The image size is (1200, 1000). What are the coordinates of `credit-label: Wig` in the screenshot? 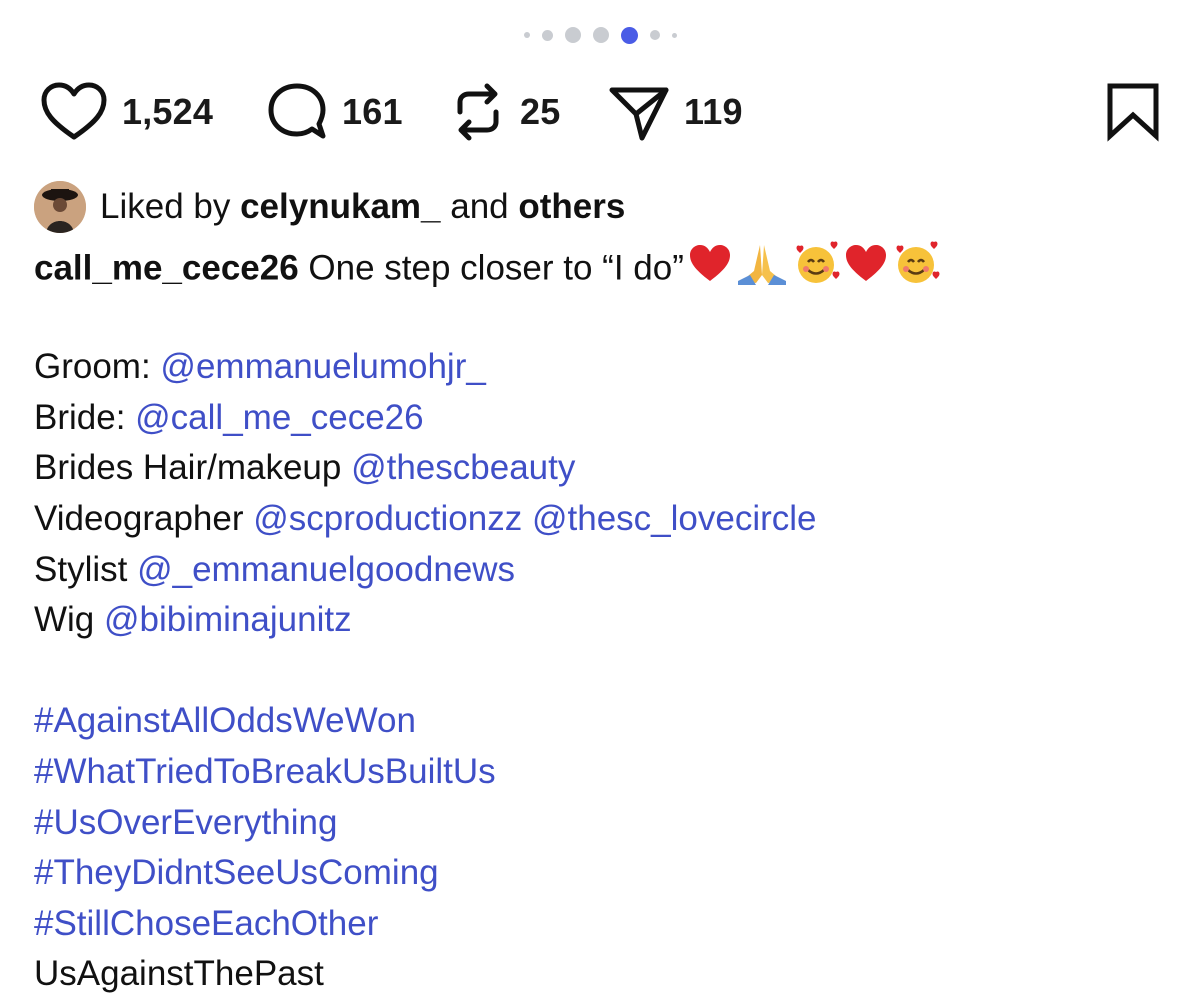 It's located at (69, 620).